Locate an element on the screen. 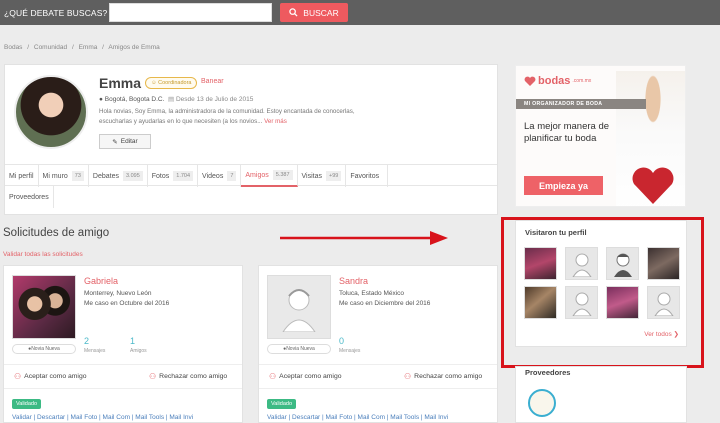 This screenshot has height=423, width=720. reject-label: Rechazar como amigo is located at coordinates (193, 376).